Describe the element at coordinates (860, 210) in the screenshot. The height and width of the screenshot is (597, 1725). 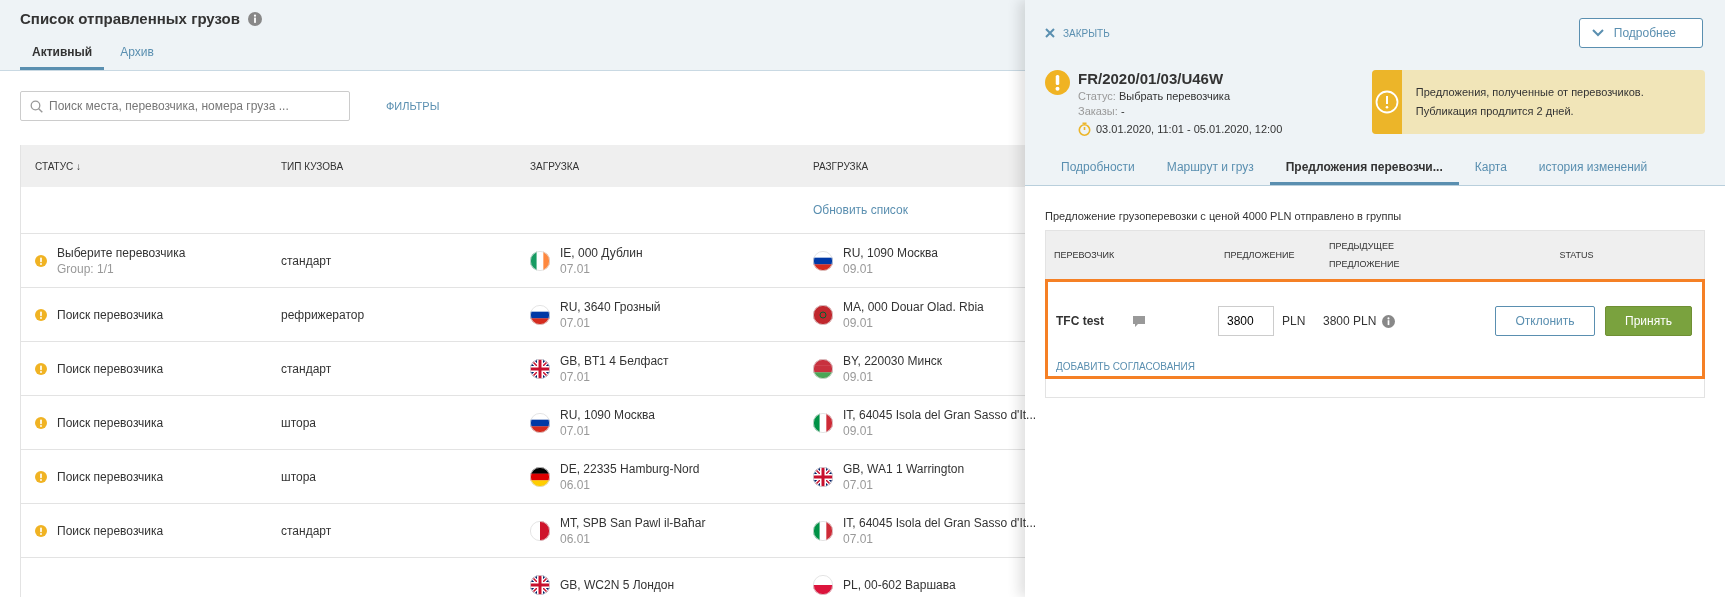
I see `refresh-link: Обновить список` at that location.